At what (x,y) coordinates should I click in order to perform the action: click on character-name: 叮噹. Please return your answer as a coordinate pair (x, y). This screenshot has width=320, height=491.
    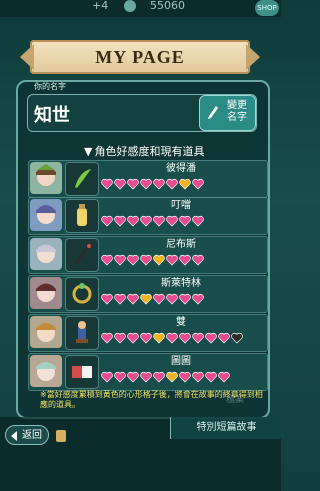
    Looking at the image, I should click on (181, 205).